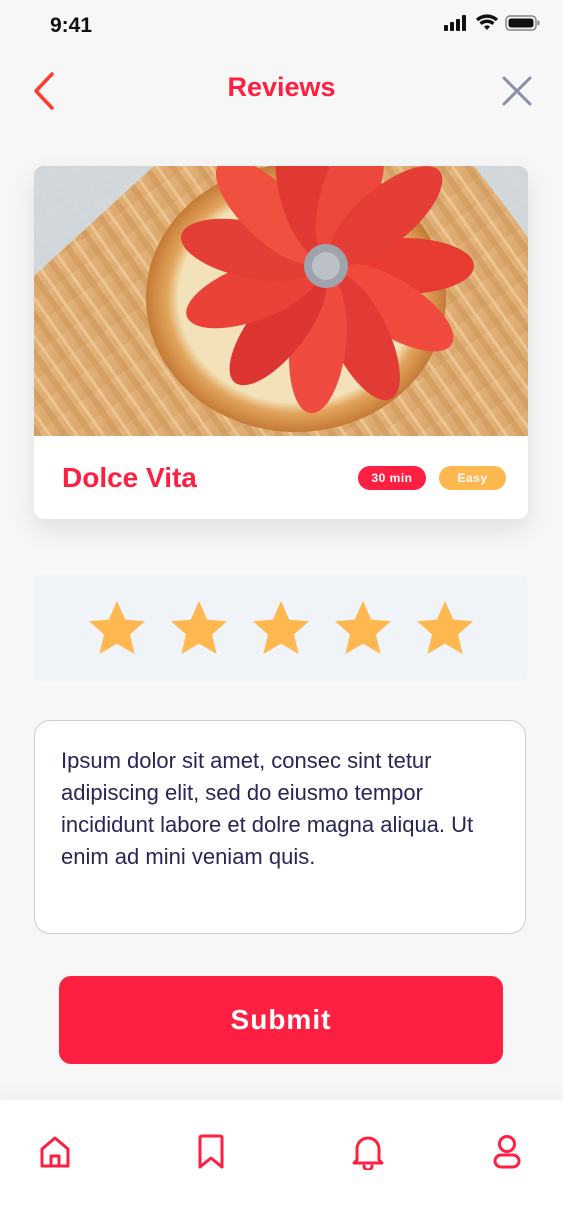 The height and width of the screenshot is (1218, 563). Describe the element at coordinates (281, 26) in the screenshot. I see `status-bar: 9:41` at that location.